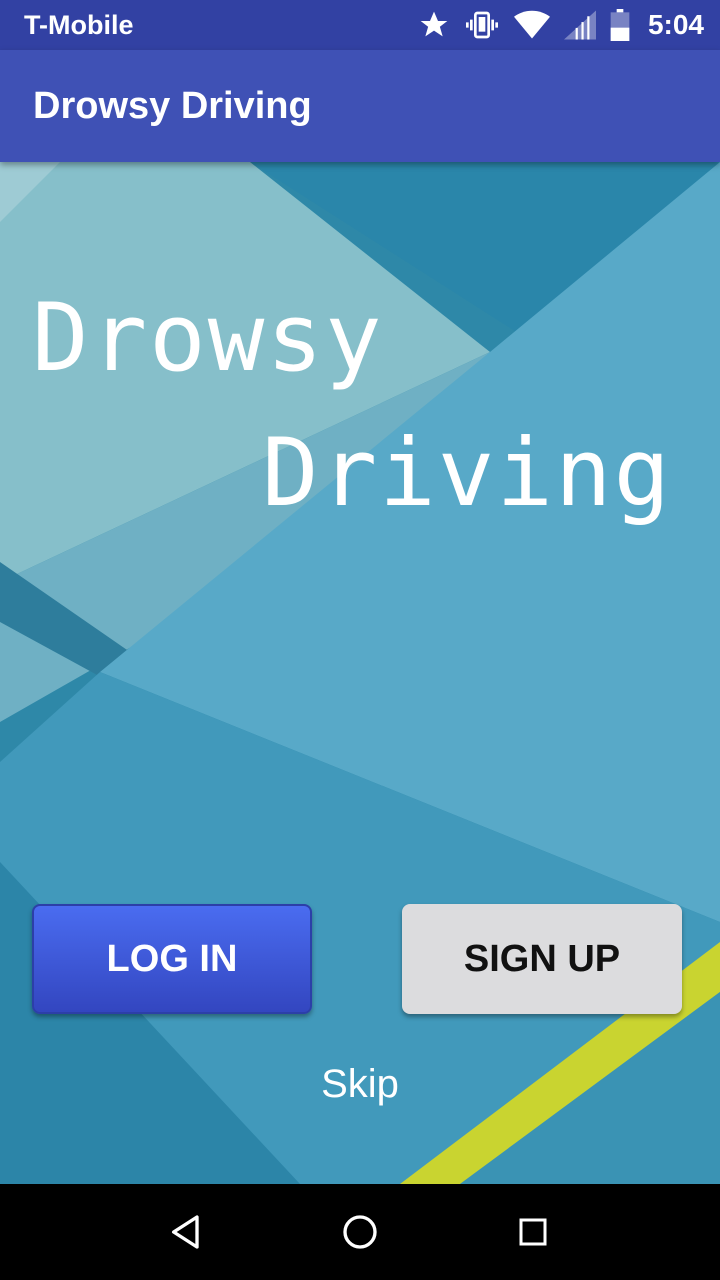 The width and height of the screenshot is (720, 1280). I want to click on app-bar: Drowsy Driving, so click(360, 106).